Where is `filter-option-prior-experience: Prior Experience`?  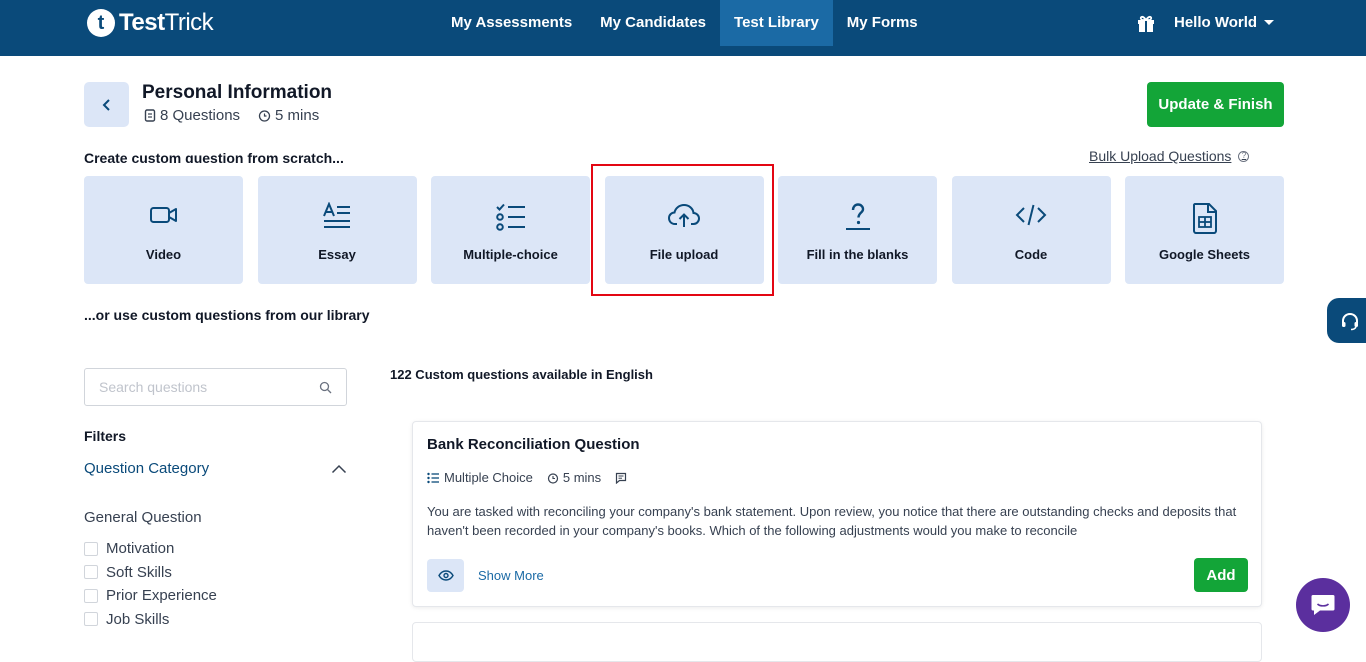
filter-option-prior-experience: Prior Experience is located at coordinates (150, 596).